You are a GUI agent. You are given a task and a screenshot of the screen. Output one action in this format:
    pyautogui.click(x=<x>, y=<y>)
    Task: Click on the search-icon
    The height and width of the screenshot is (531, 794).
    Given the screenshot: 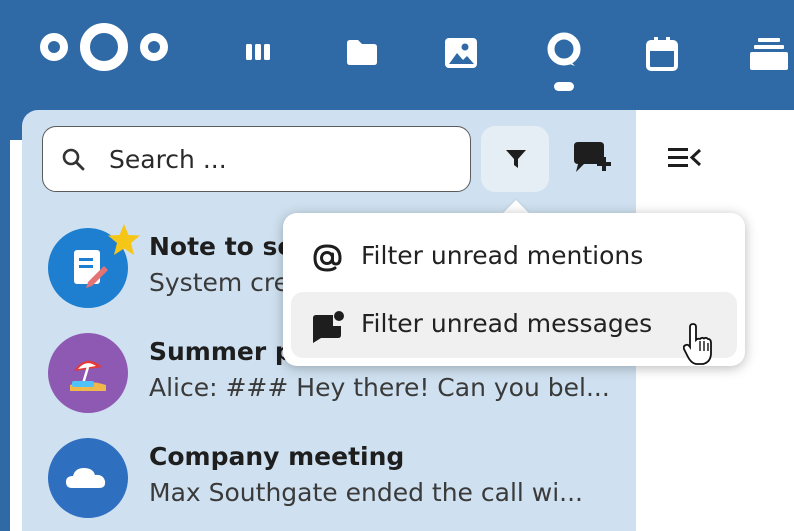 What is the action you would take?
    pyautogui.click(x=74, y=162)
    